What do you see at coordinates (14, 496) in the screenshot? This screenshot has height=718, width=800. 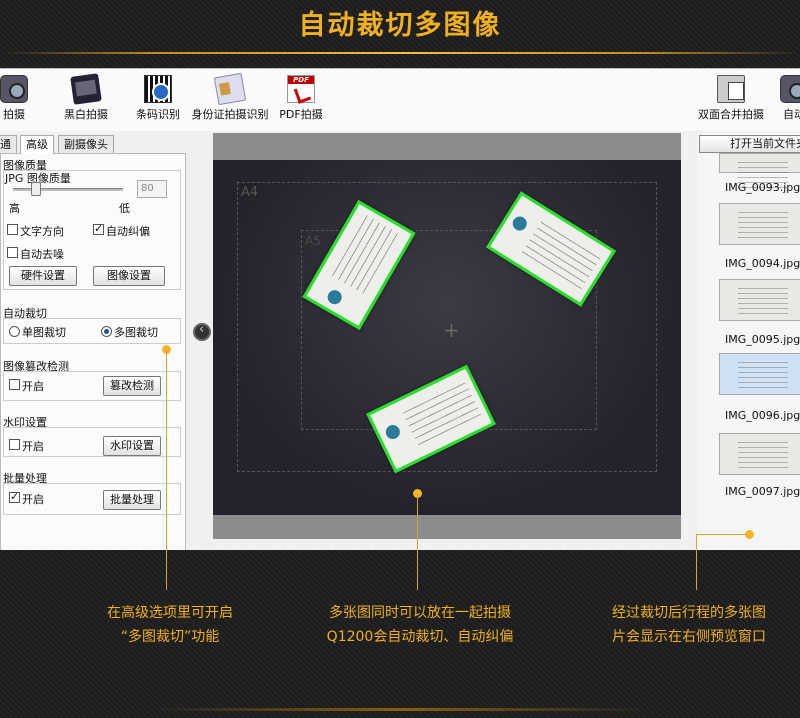 I see `batch-enable-checkbox` at bounding box center [14, 496].